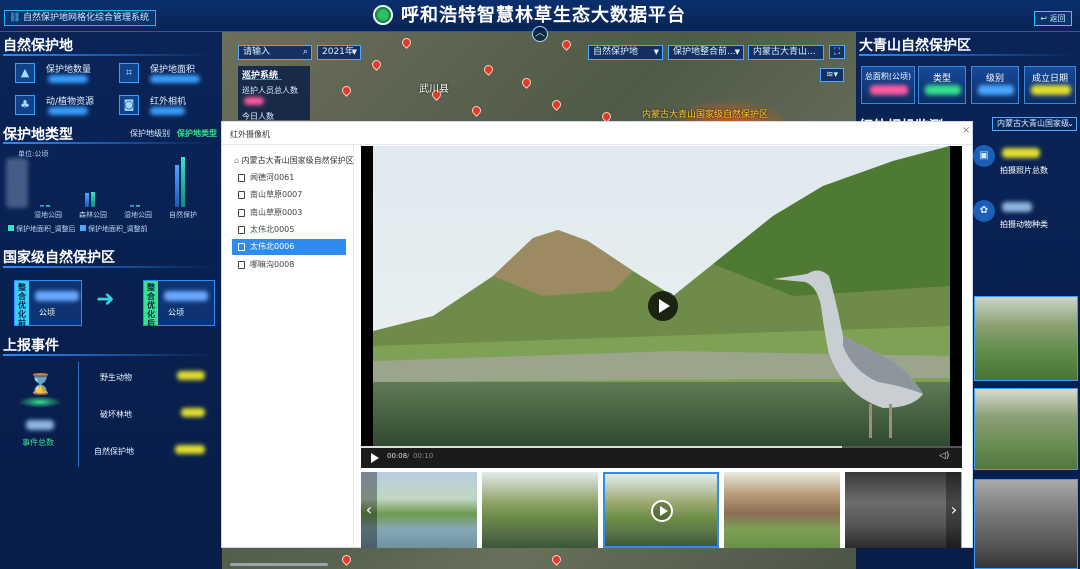 The image size is (1080, 569). I want to click on year-value: 2021年, so click(338, 52).